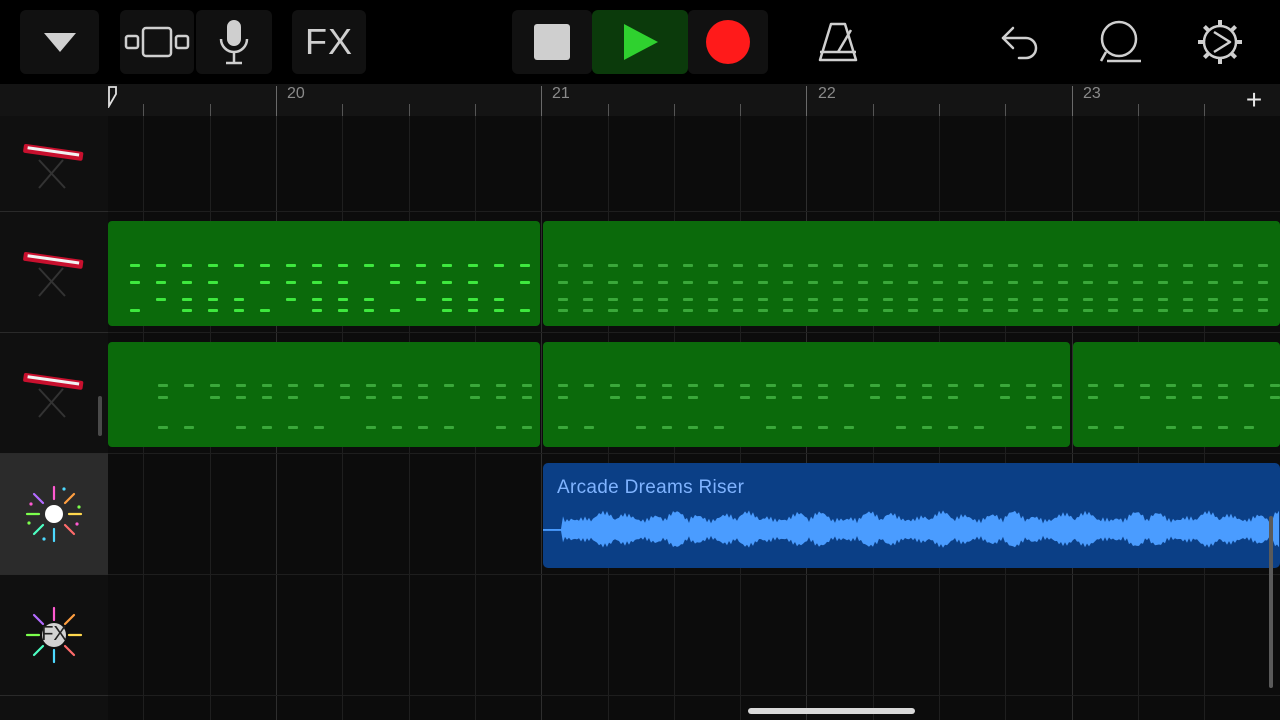 Image resolution: width=1280 pixels, height=720 pixels. I want to click on add-section-button: +, so click(1254, 100).